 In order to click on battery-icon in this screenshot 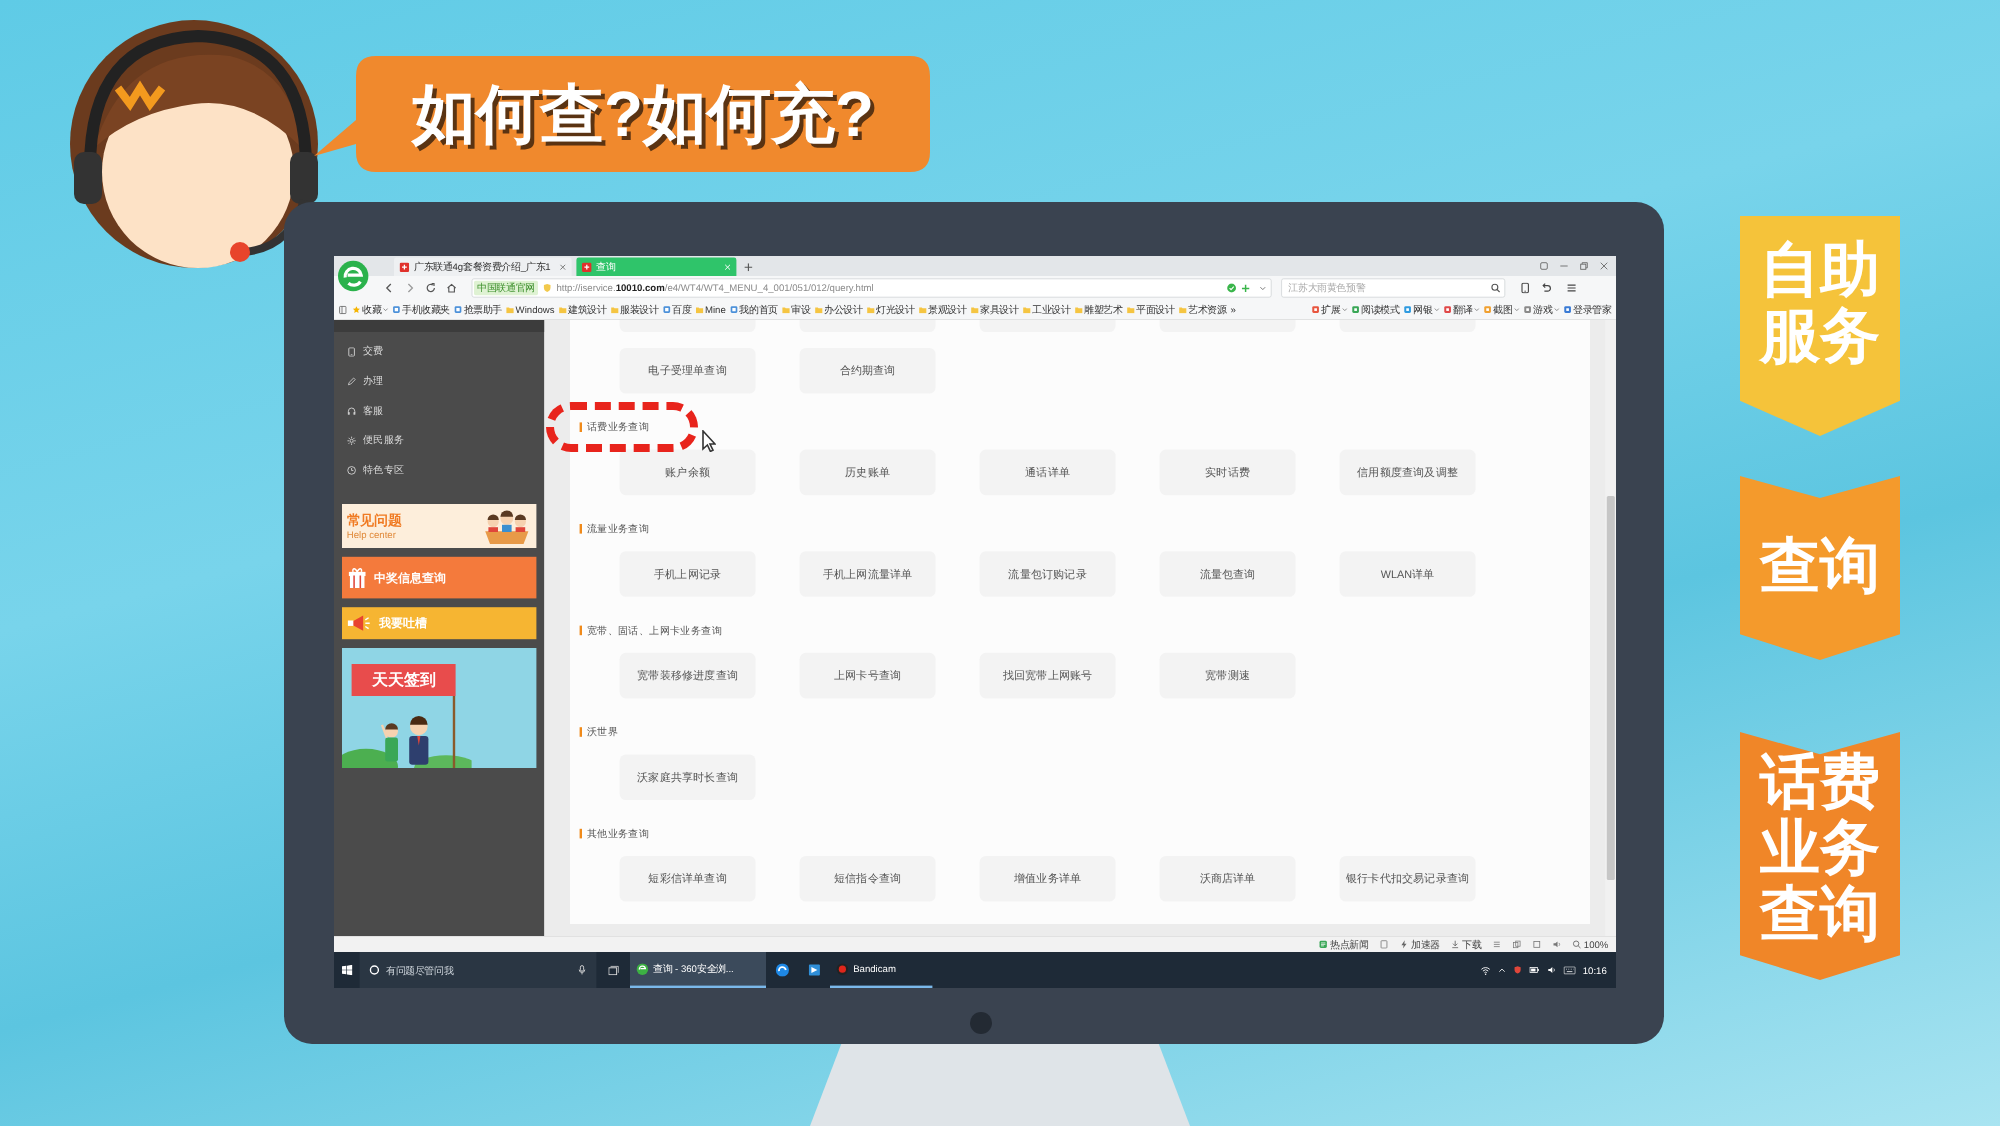, I will do `click(1534, 970)`.